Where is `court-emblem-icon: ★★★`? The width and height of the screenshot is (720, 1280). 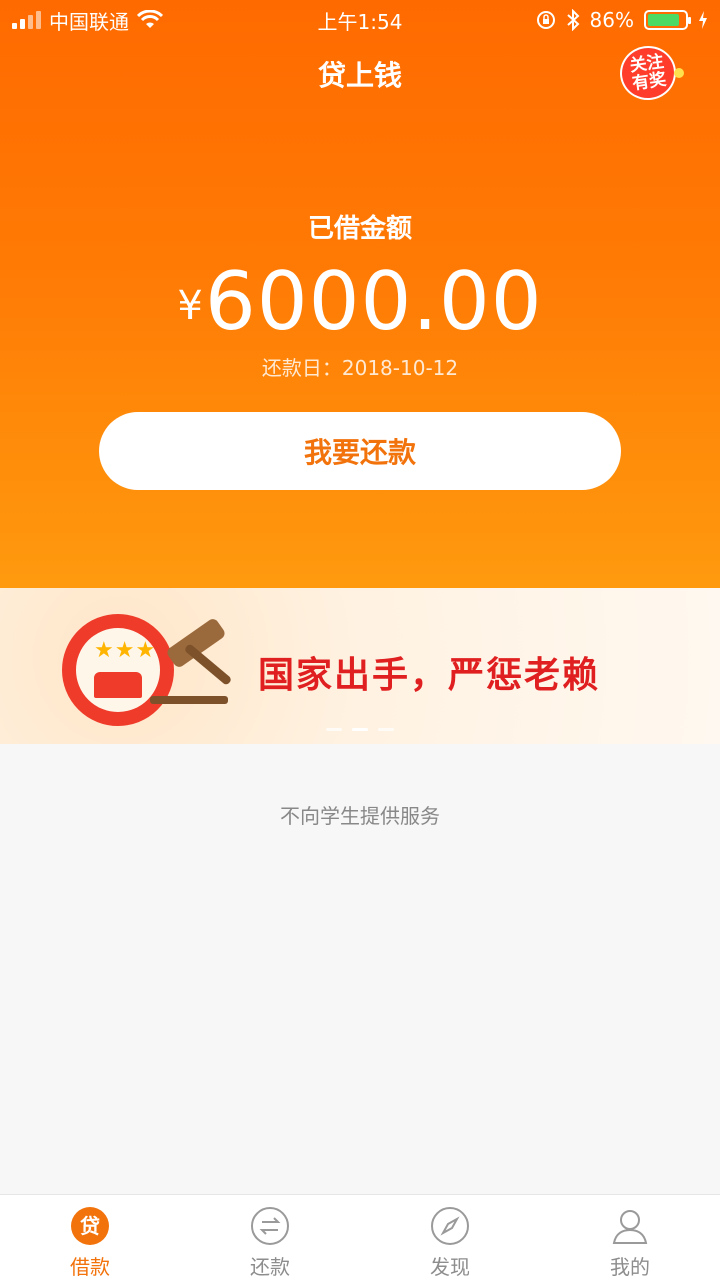
court-emblem-icon: ★★★ is located at coordinates (118, 670).